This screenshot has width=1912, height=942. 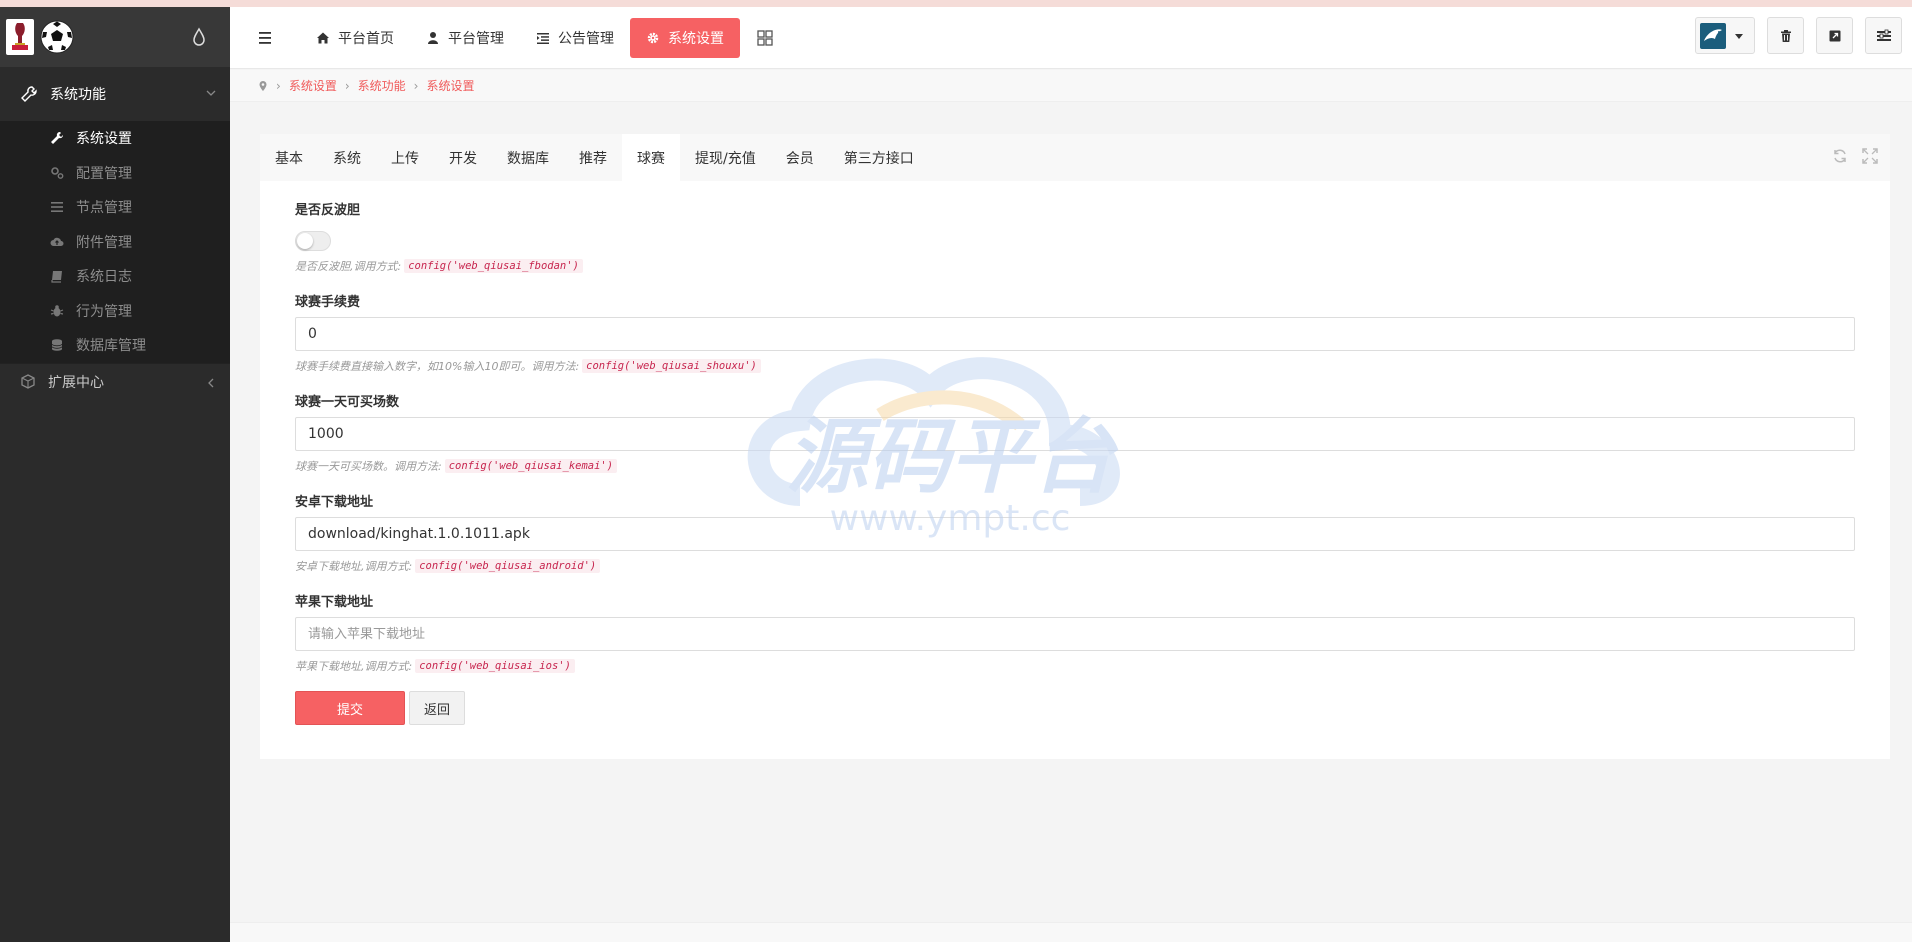 I want to click on sidebar-item-attachments: 附件管理, so click(x=115, y=242).